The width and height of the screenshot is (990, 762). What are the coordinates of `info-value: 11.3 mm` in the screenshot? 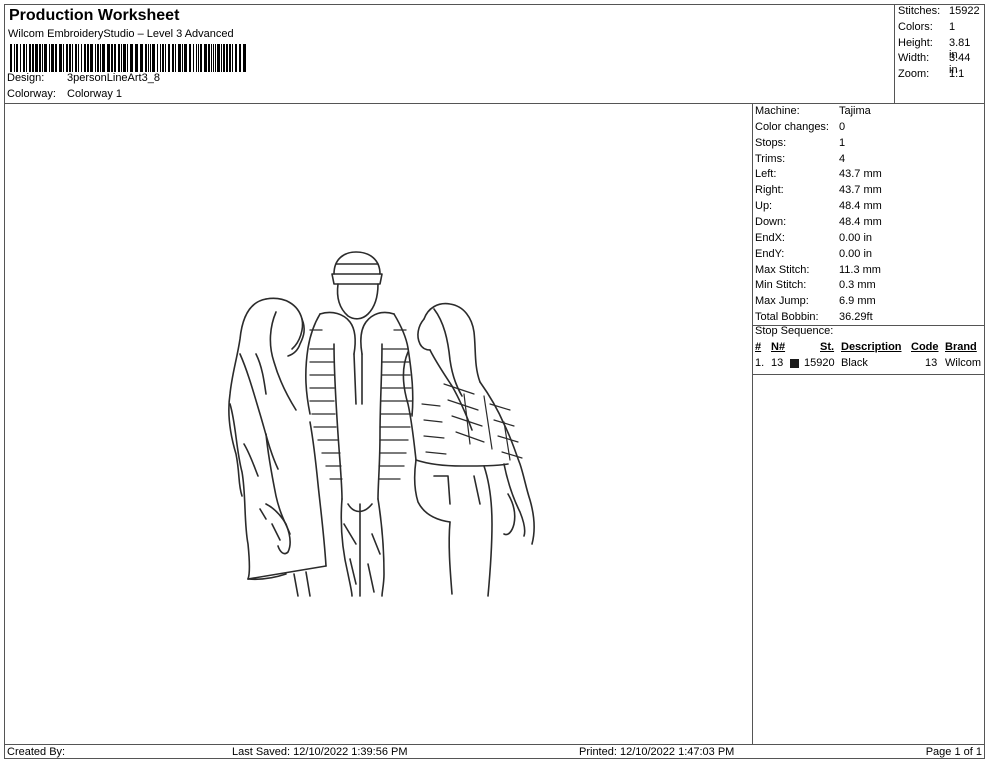 It's located at (860, 269).